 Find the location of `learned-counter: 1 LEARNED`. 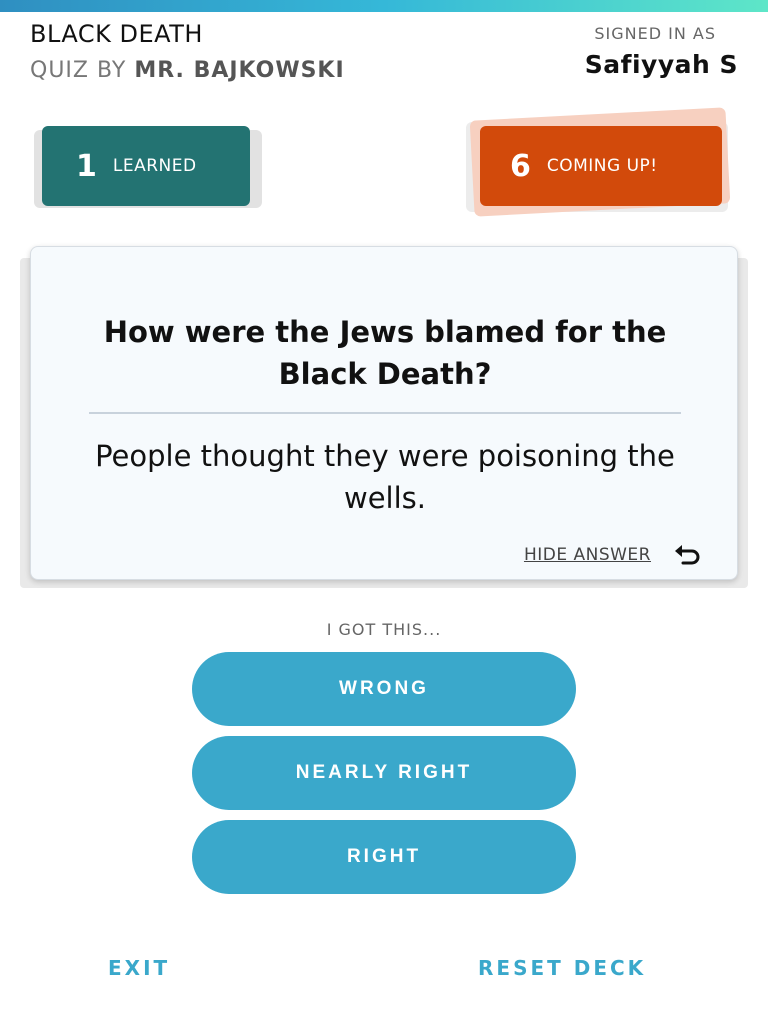

learned-counter: 1 LEARNED is located at coordinates (150, 168).